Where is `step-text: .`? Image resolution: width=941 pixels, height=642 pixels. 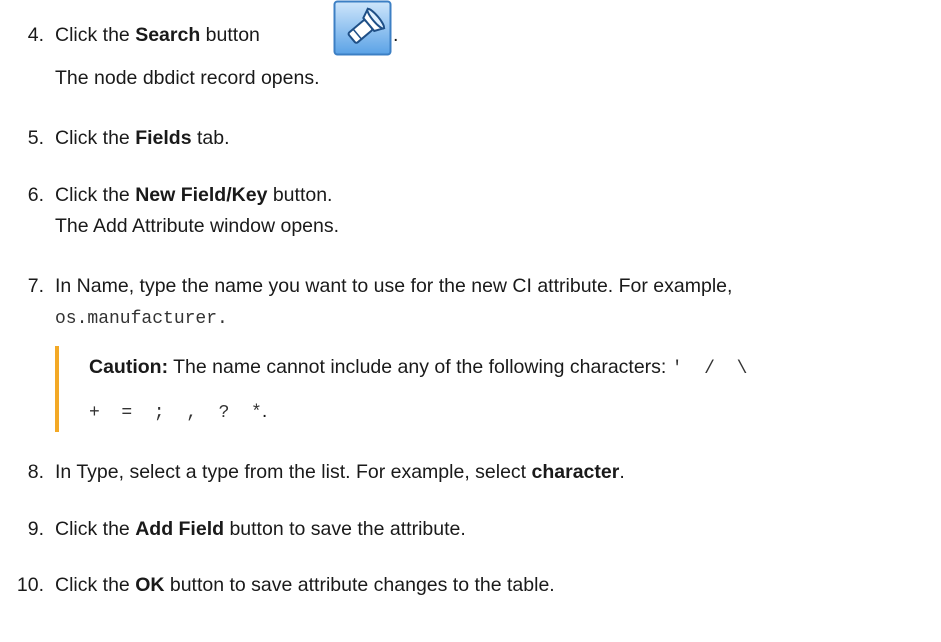 step-text: . is located at coordinates (622, 472).